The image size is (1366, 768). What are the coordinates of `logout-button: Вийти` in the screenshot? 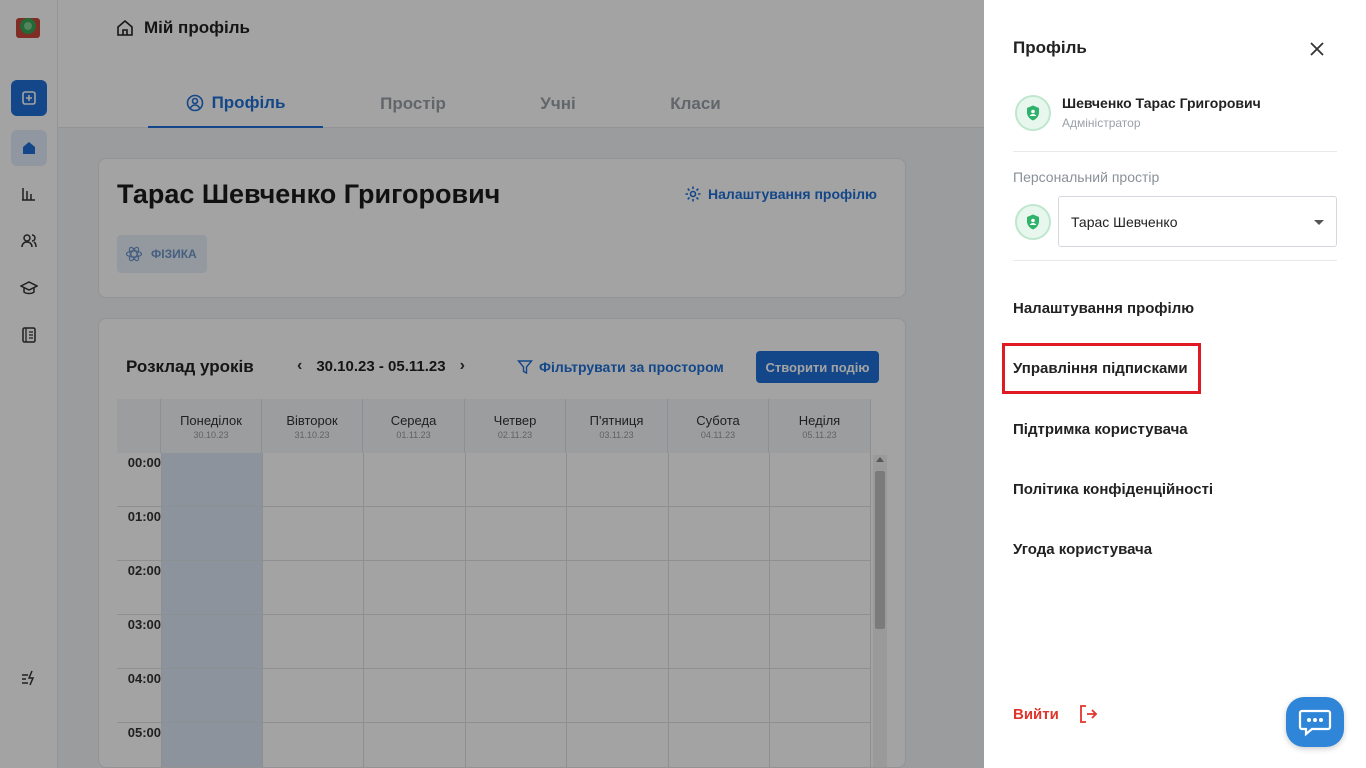 It's located at (1056, 714).